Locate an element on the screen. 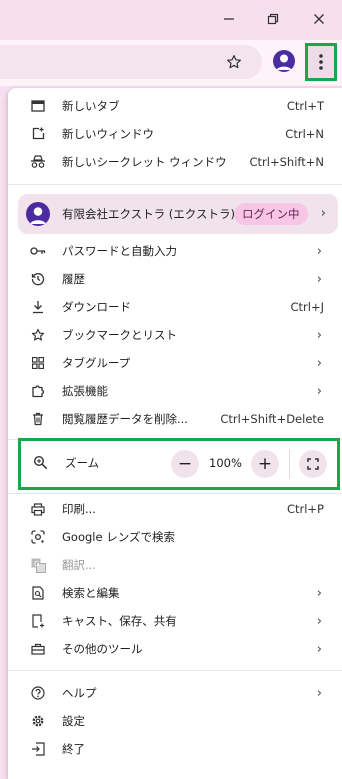 This screenshot has width=342, height=779. printer-icon is located at coordinates (38, 509).